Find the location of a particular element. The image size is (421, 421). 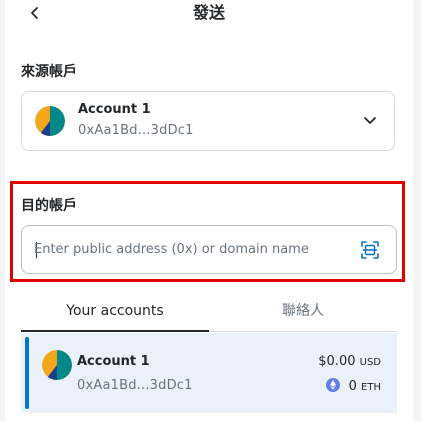

selected-indicator is located at coordinates (27, 373).